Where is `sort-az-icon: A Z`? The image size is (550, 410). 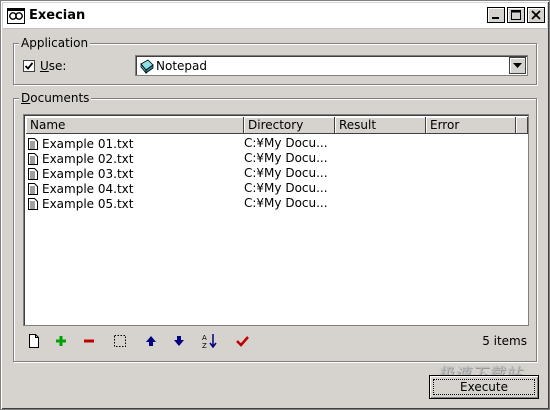 sort-az-icon: A Z is located at coordinates (209, 341).